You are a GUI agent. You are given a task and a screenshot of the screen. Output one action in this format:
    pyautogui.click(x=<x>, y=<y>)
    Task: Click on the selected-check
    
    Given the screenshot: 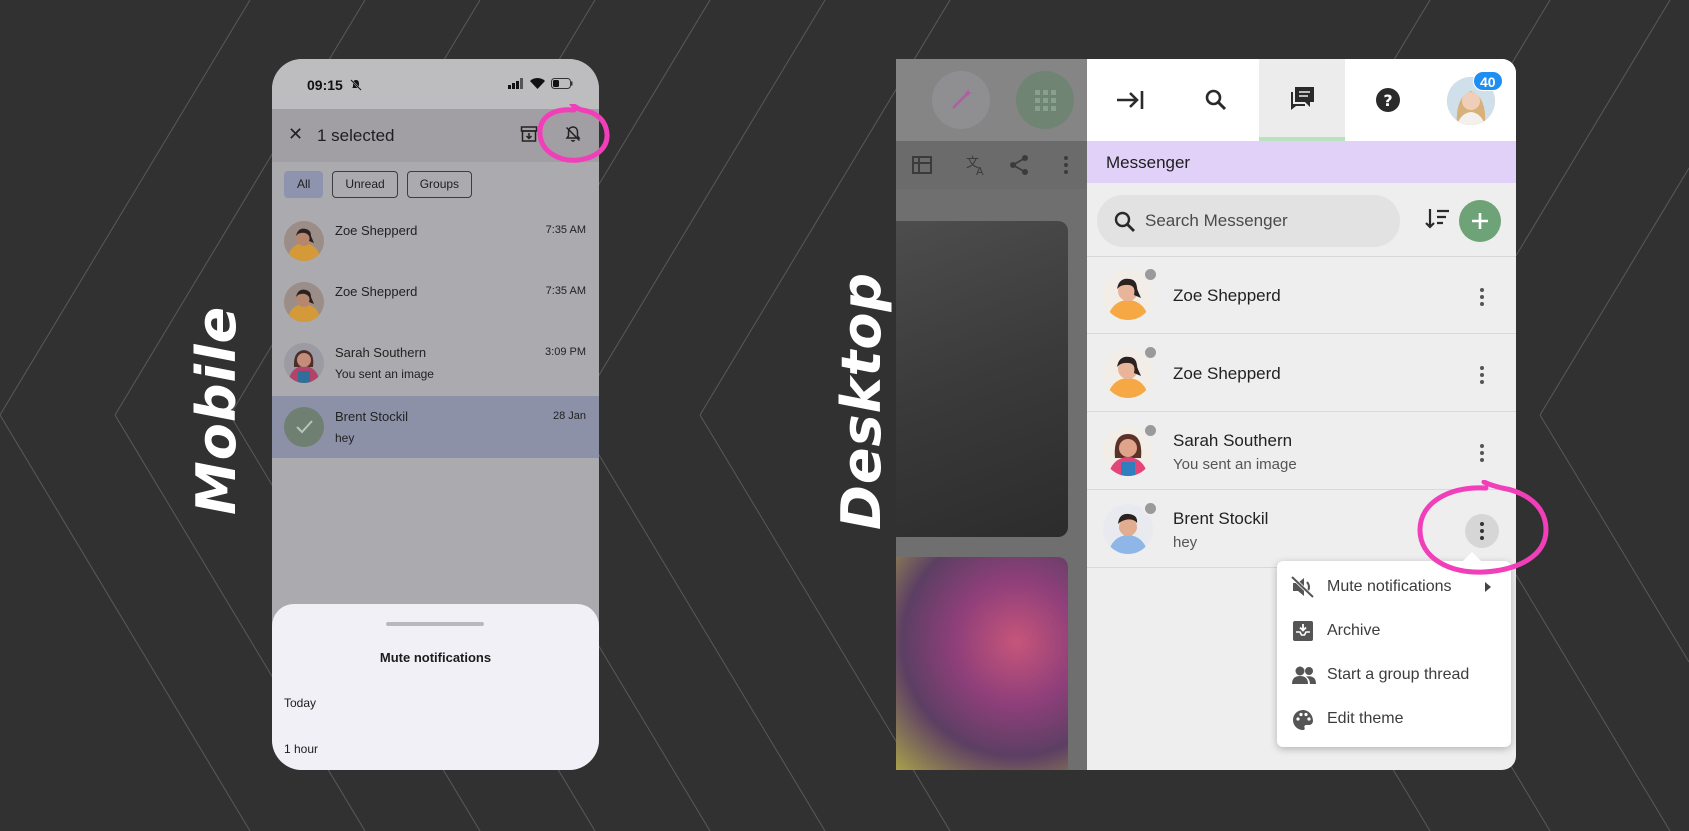 What is the action you would take?
    pyautogui.click(x=304, y=427)
    